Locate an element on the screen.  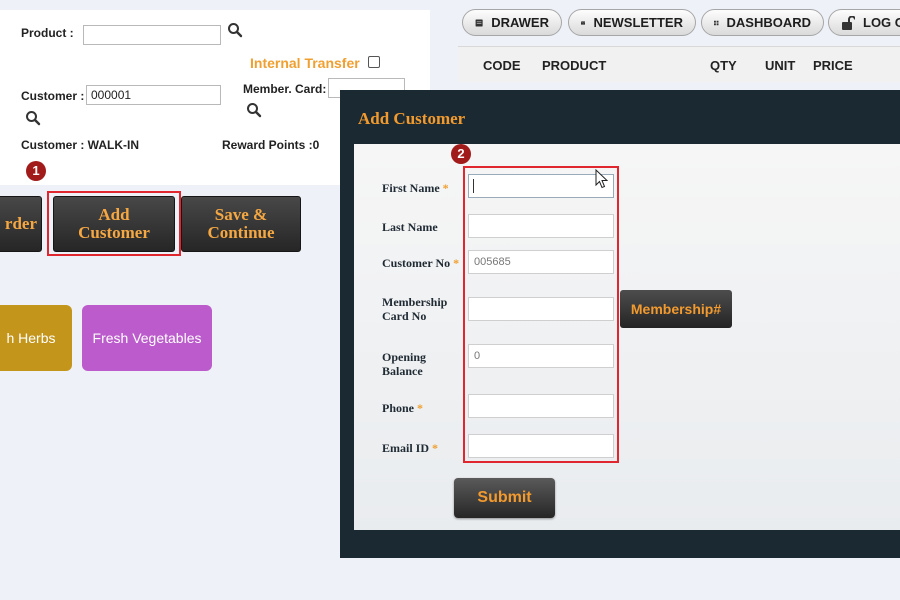
customer-no-label-text: Customer No is located at coordinates (416, 263).